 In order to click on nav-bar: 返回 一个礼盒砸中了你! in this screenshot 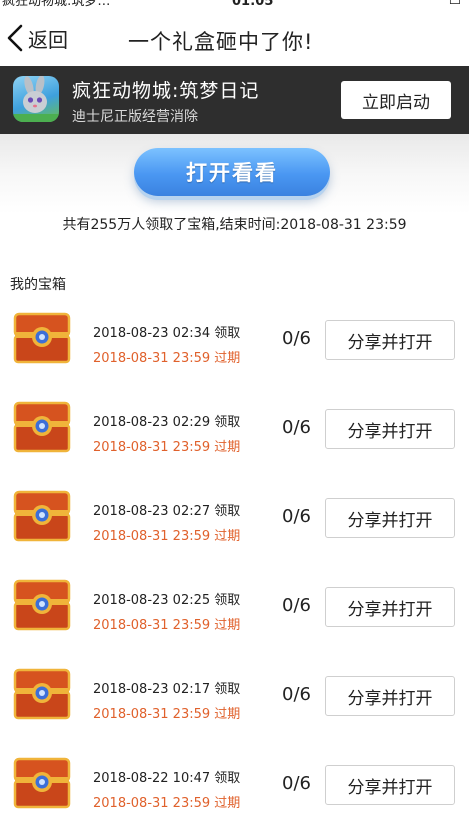, I will do `click(234, 38)`.